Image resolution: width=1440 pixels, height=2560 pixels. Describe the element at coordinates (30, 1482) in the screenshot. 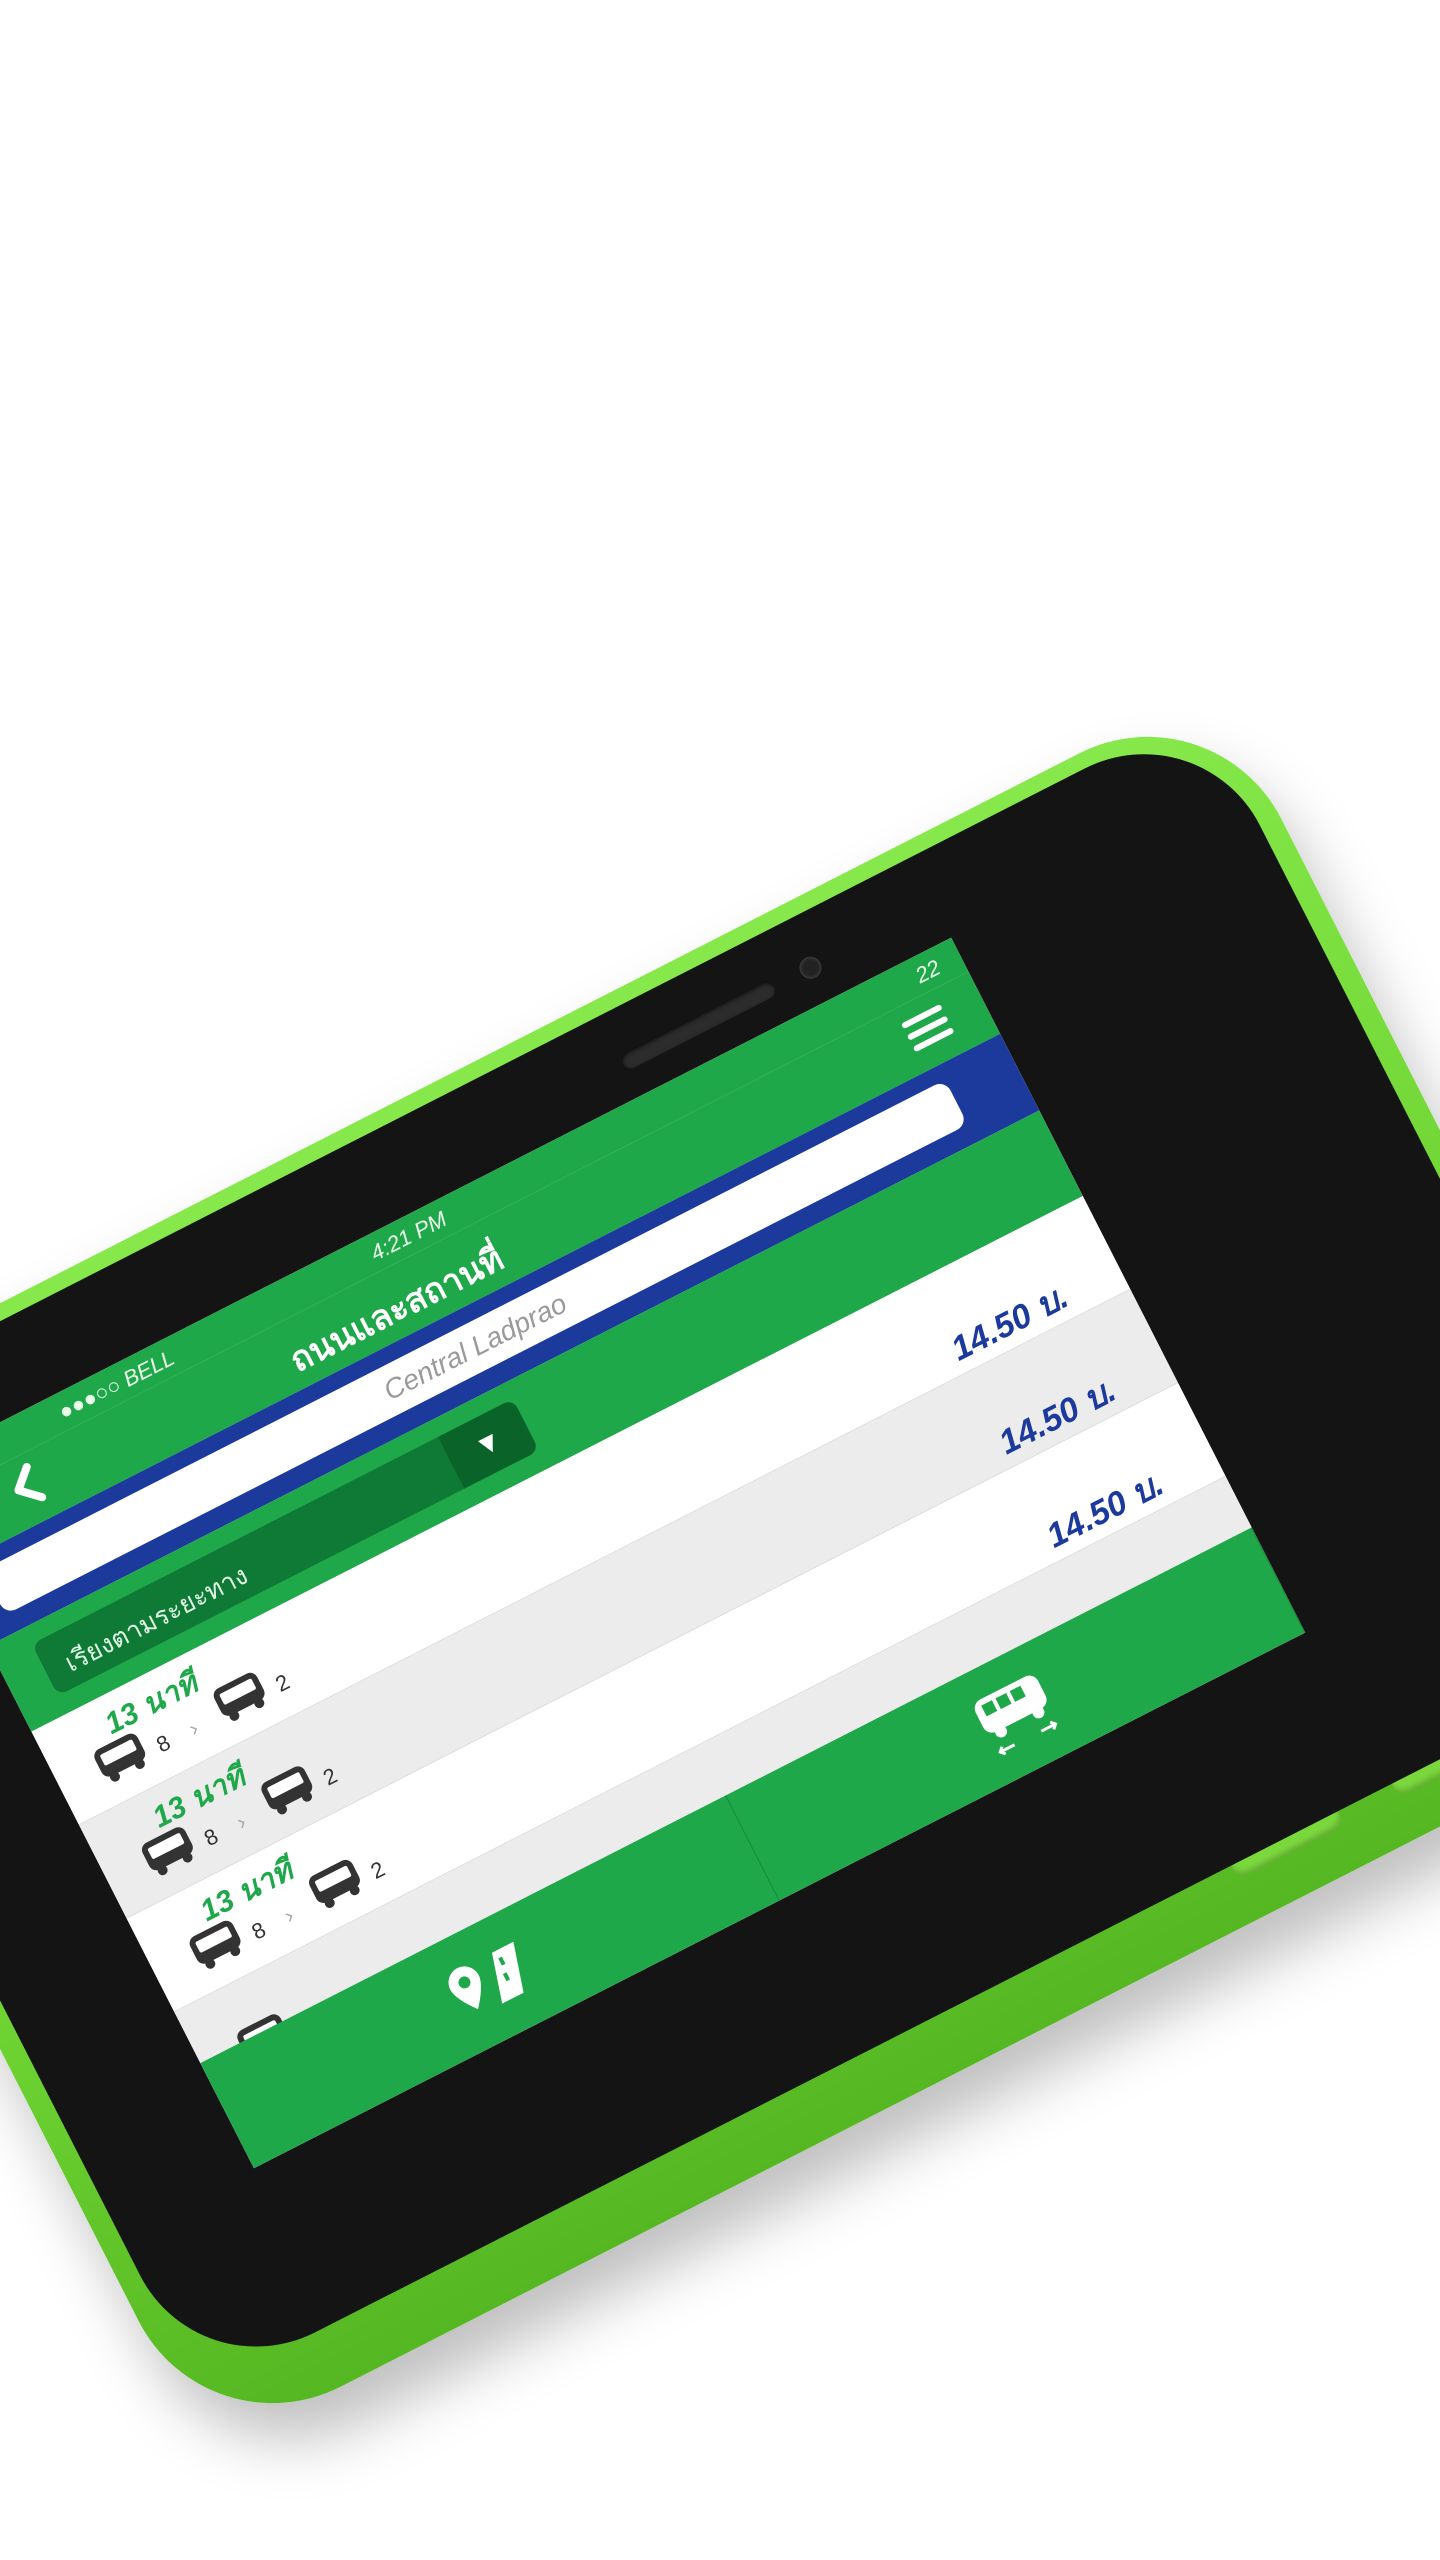

I see `chevron-left-icon` at that location.